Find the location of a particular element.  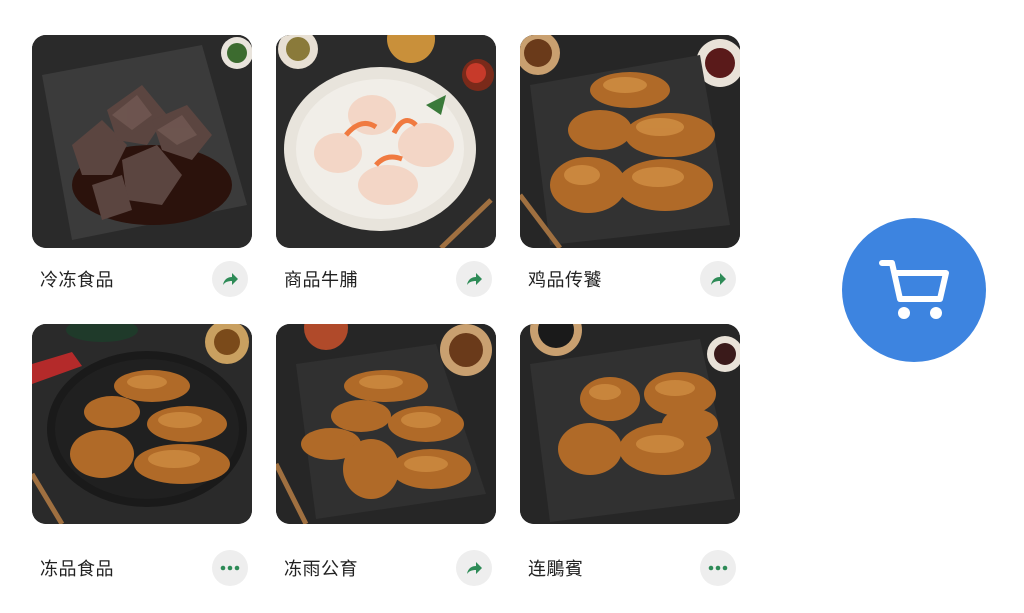

product-caption: 鸡品传饕 is located at coordinates (630, 279).